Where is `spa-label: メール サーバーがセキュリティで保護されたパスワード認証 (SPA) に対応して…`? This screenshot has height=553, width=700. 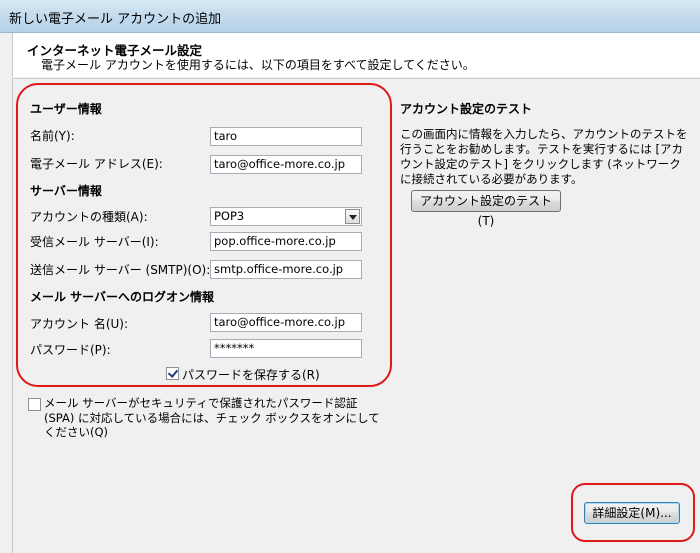 spa-label: メール サーバーがセキュリティで保護されたパスワード認証 (SPA) に対応して… is located at coordinates (214, 418).